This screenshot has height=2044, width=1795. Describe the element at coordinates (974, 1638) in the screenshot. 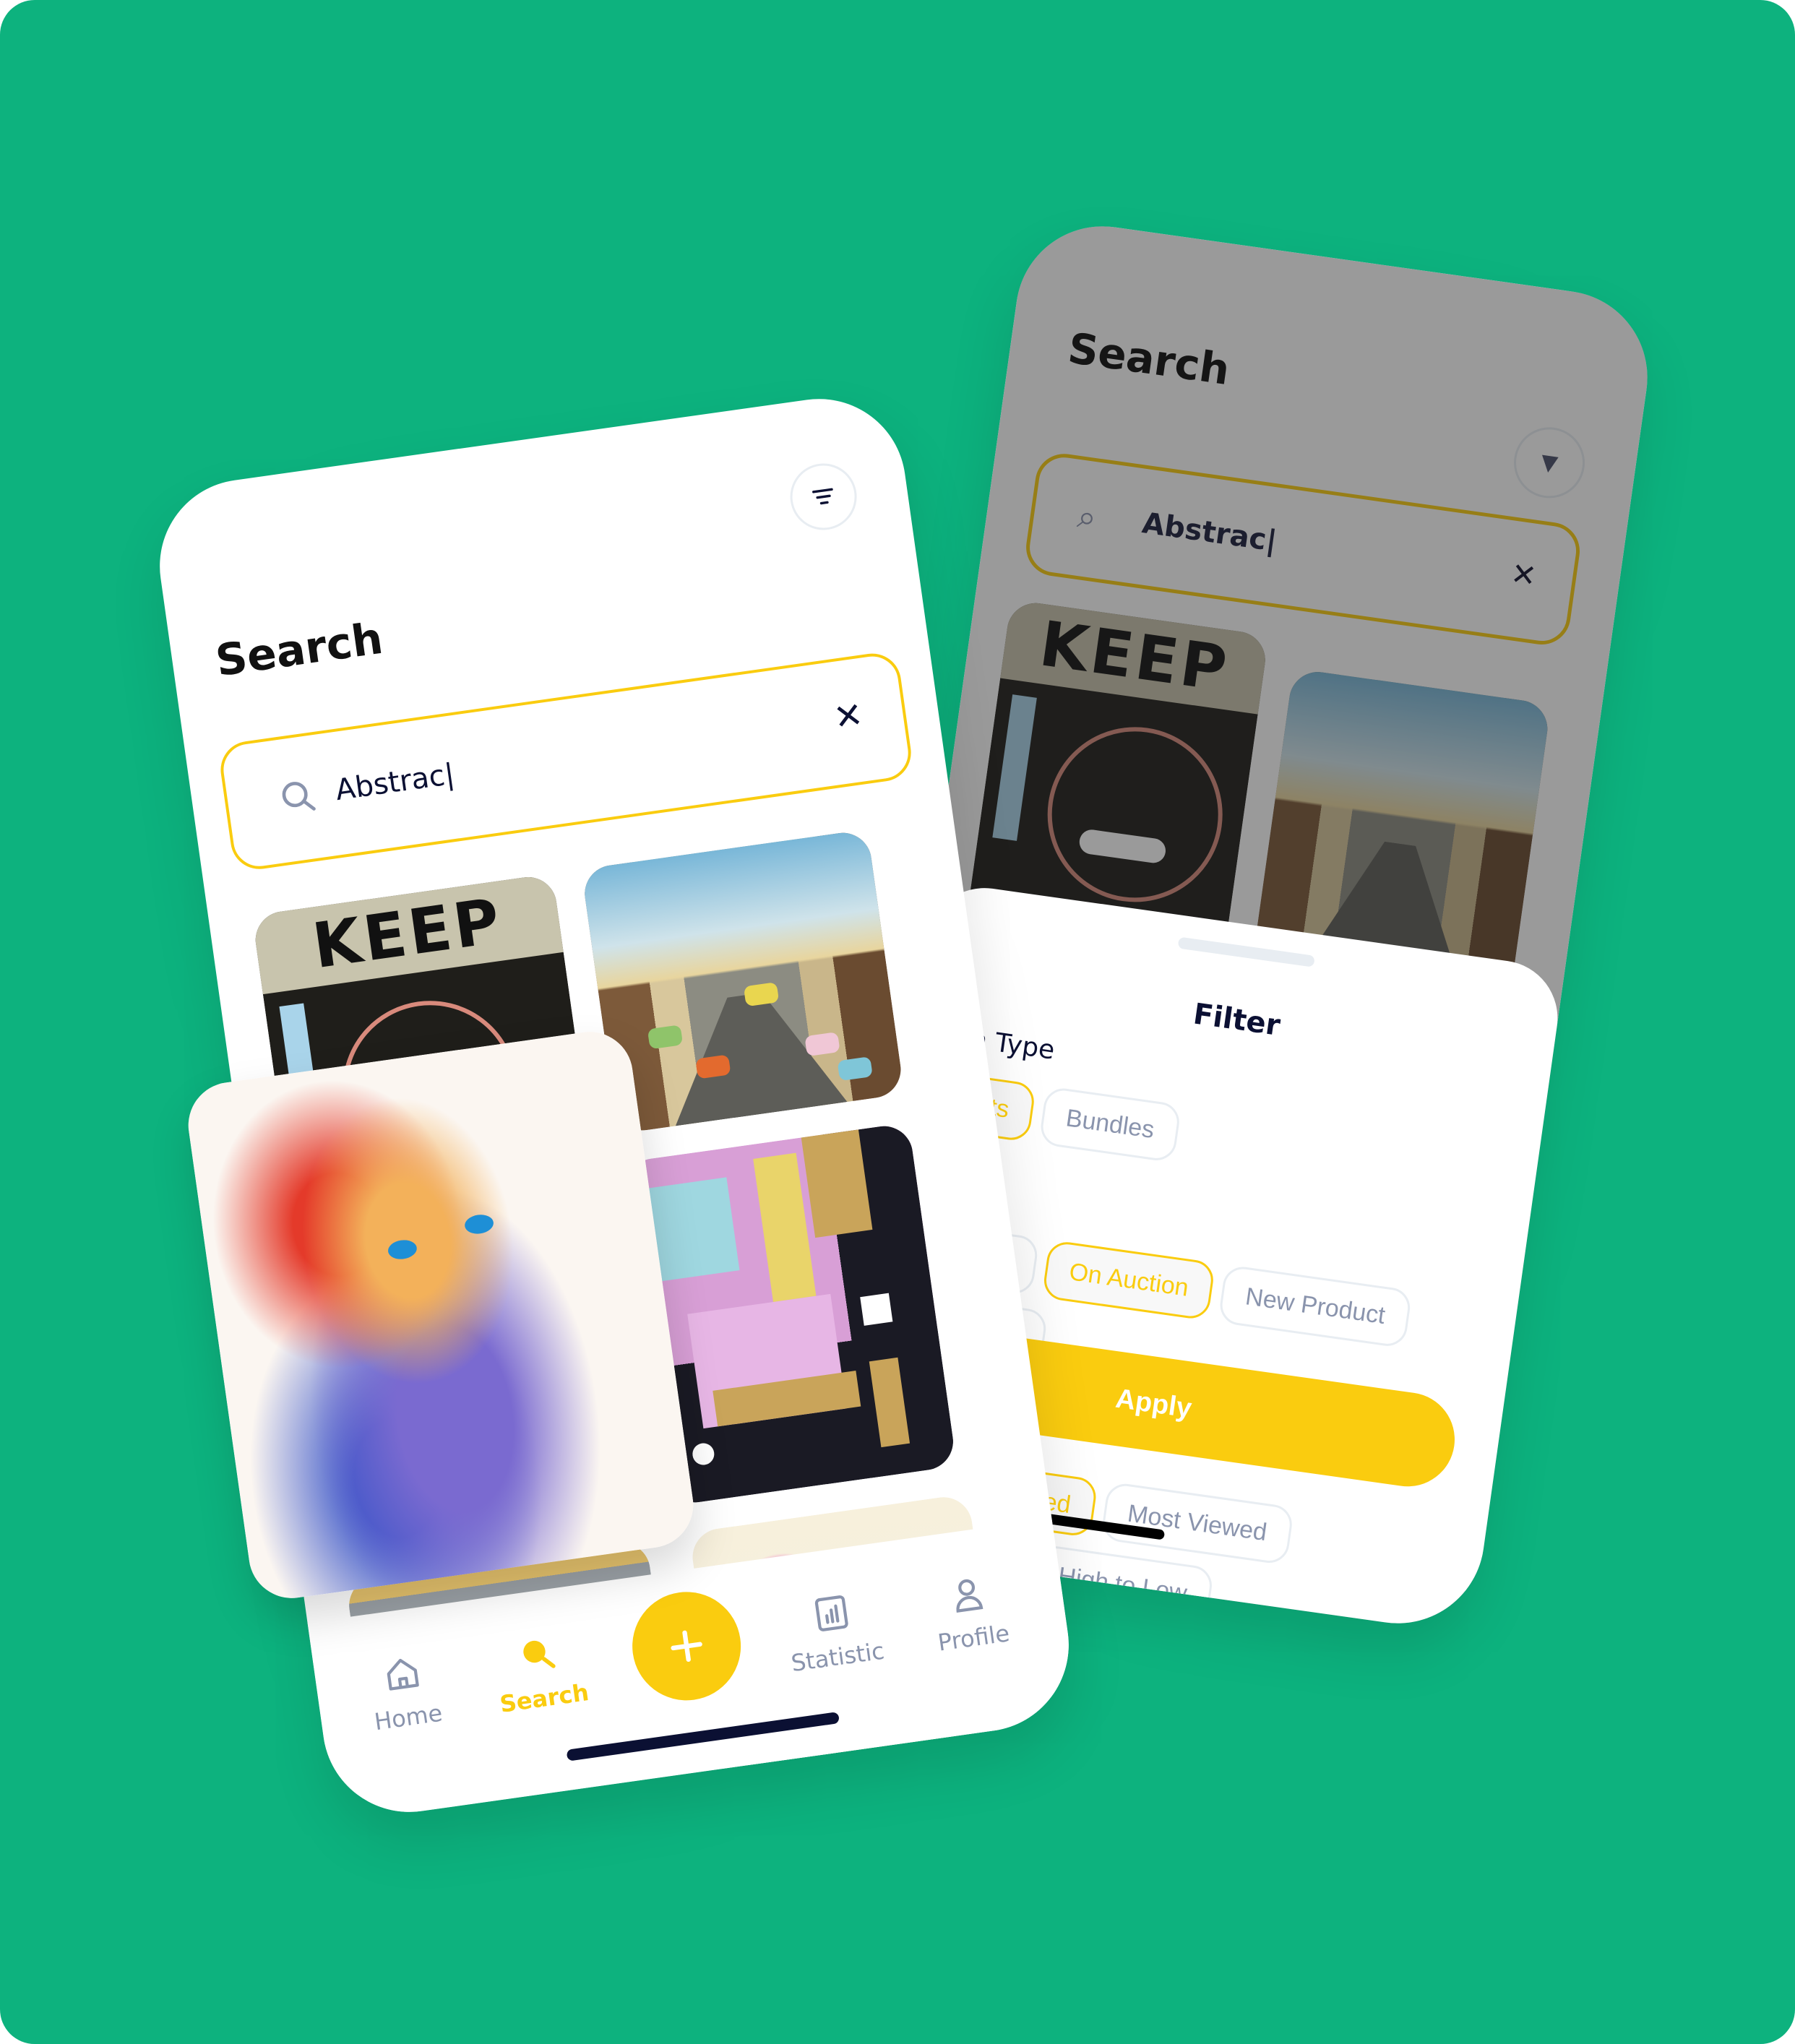

I see `nav-label: Profile` at that location.